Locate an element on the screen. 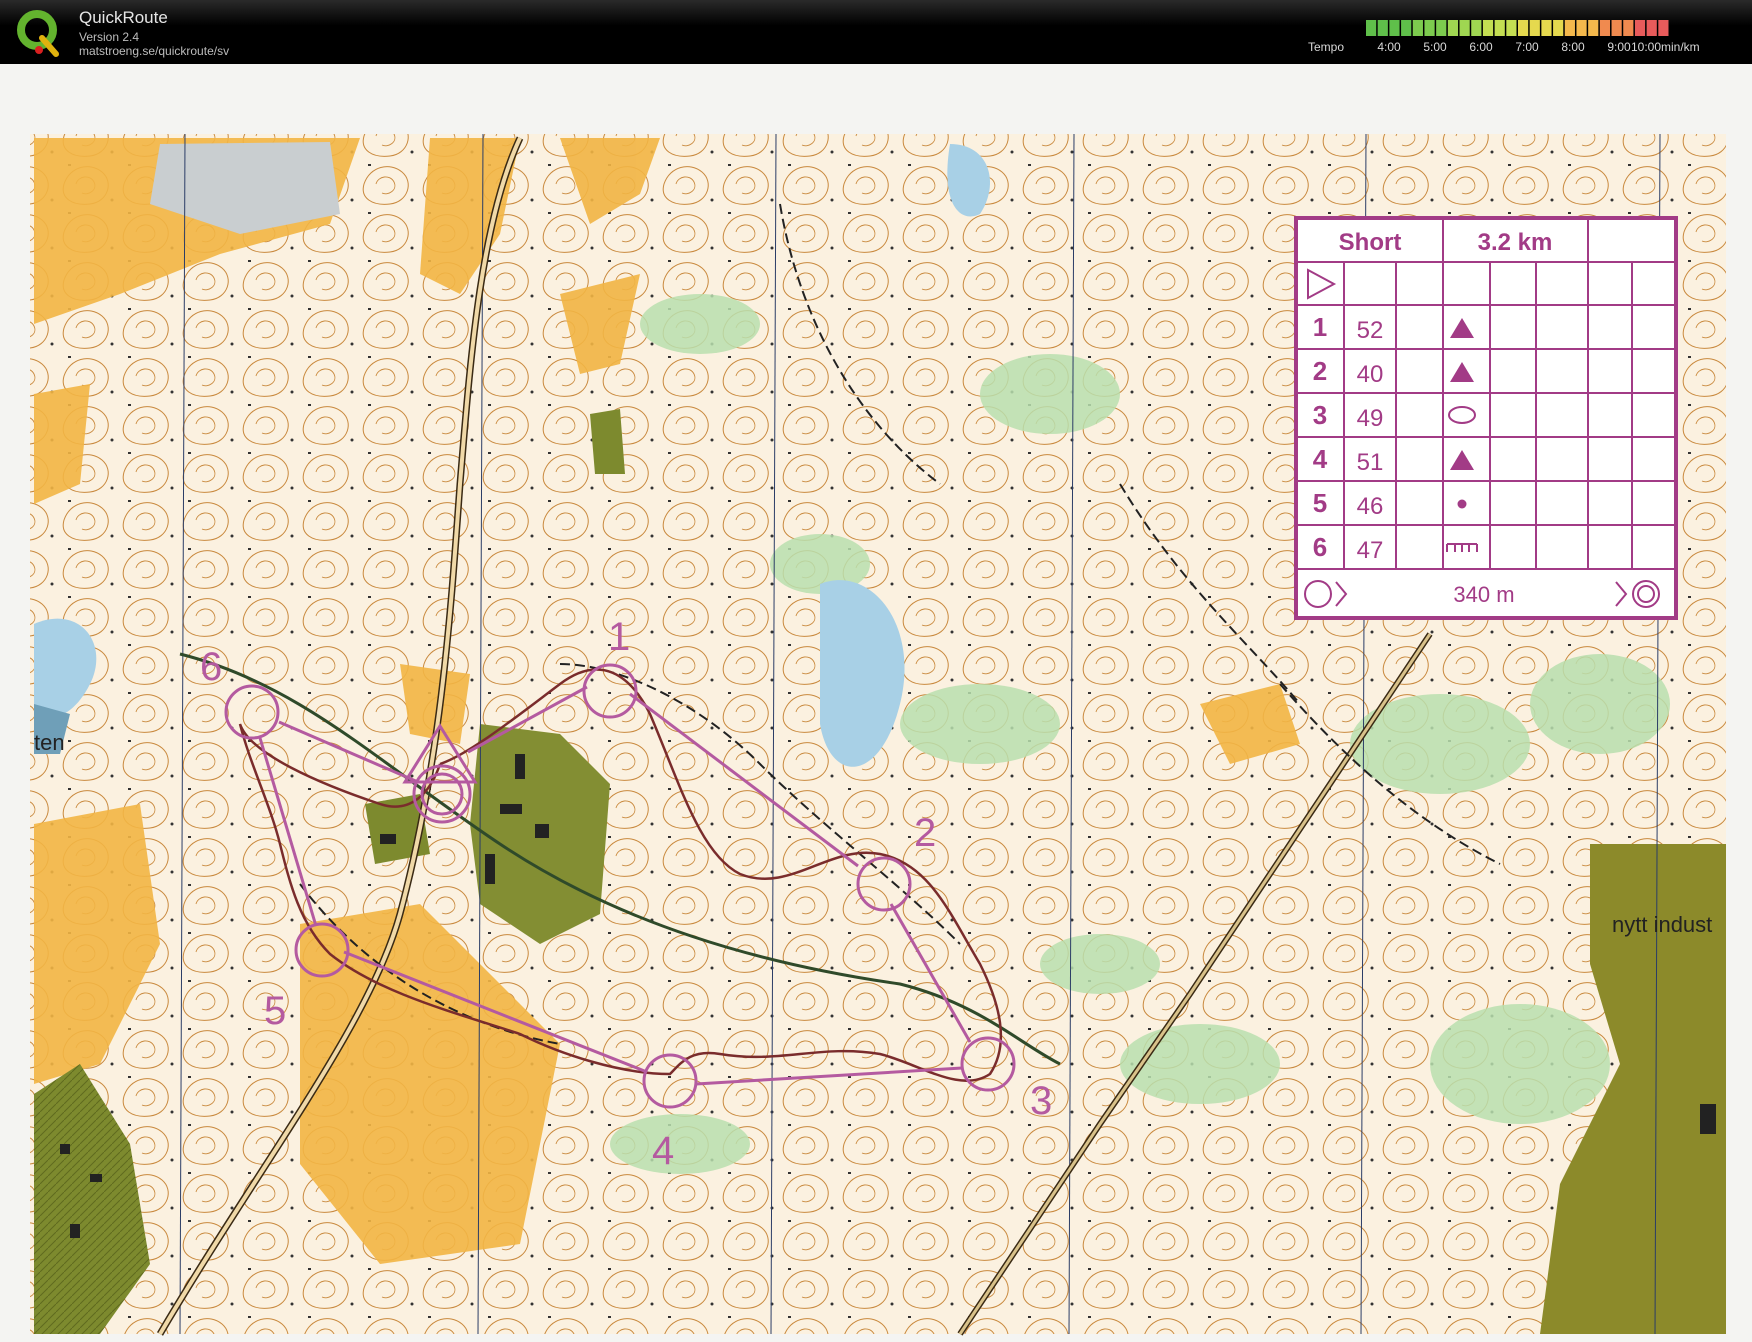  tempo-tick: 7:00 is located at coordinates (1527, 47).